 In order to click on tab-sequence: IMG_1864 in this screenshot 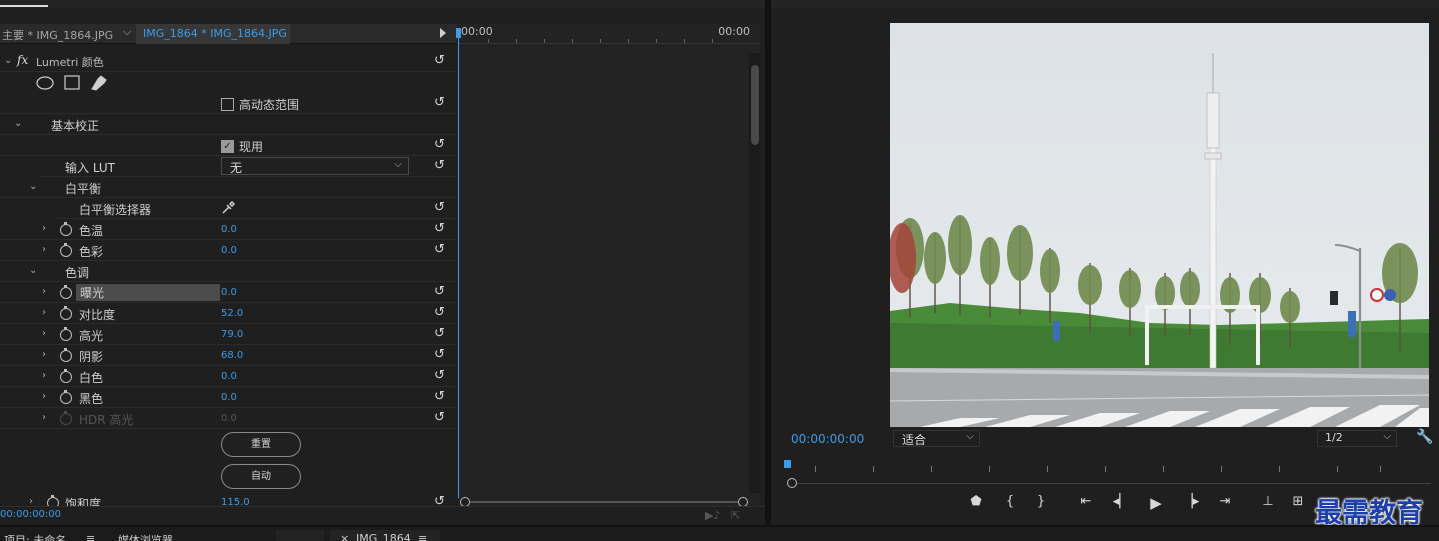, I will do `click(383, 536)`.